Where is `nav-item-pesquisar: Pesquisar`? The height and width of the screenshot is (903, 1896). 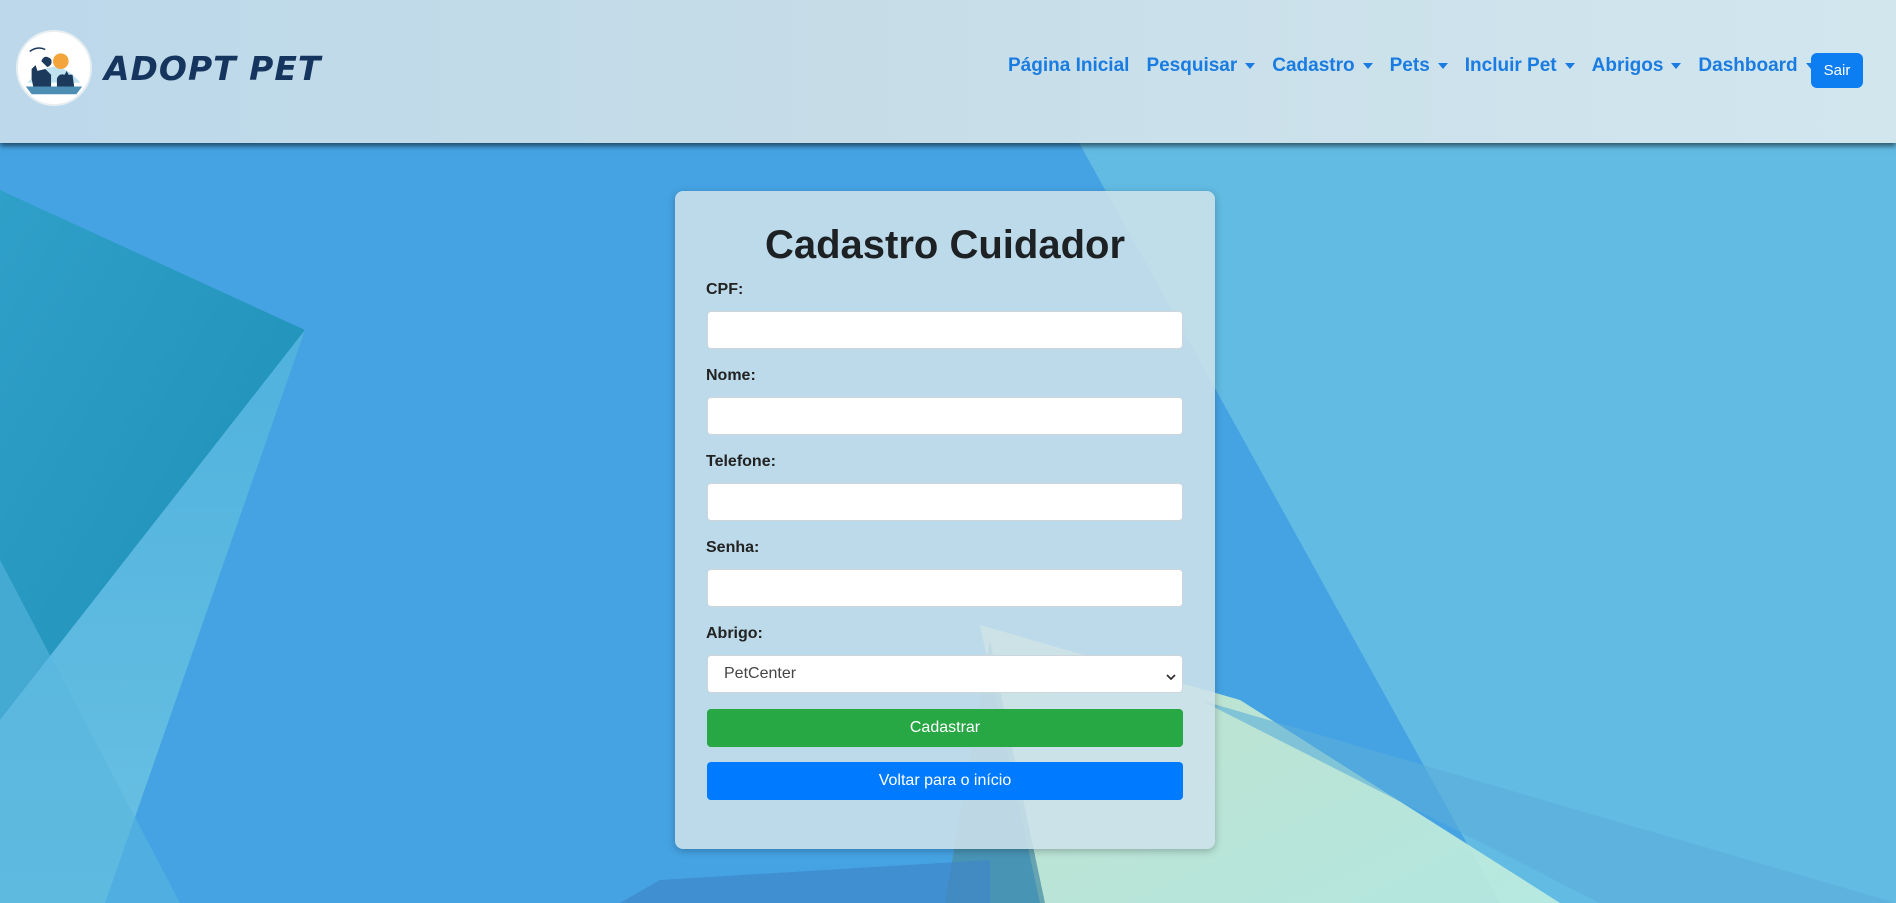 nav-item-pesquisar: Pesquisar is located at coordinates (1201, 66).